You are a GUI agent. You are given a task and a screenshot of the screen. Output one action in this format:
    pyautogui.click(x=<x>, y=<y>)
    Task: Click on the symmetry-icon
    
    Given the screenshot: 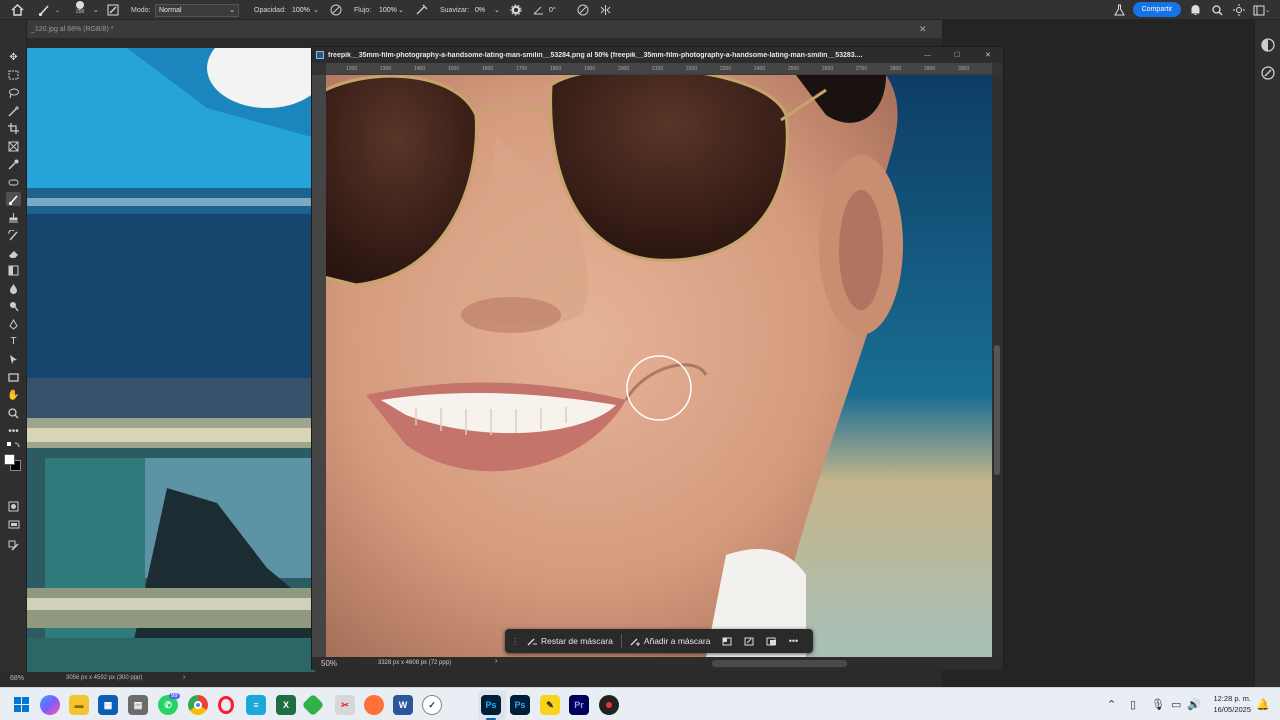 What is the action you would take?
    pyautogui.click(x=605, y=10)
    